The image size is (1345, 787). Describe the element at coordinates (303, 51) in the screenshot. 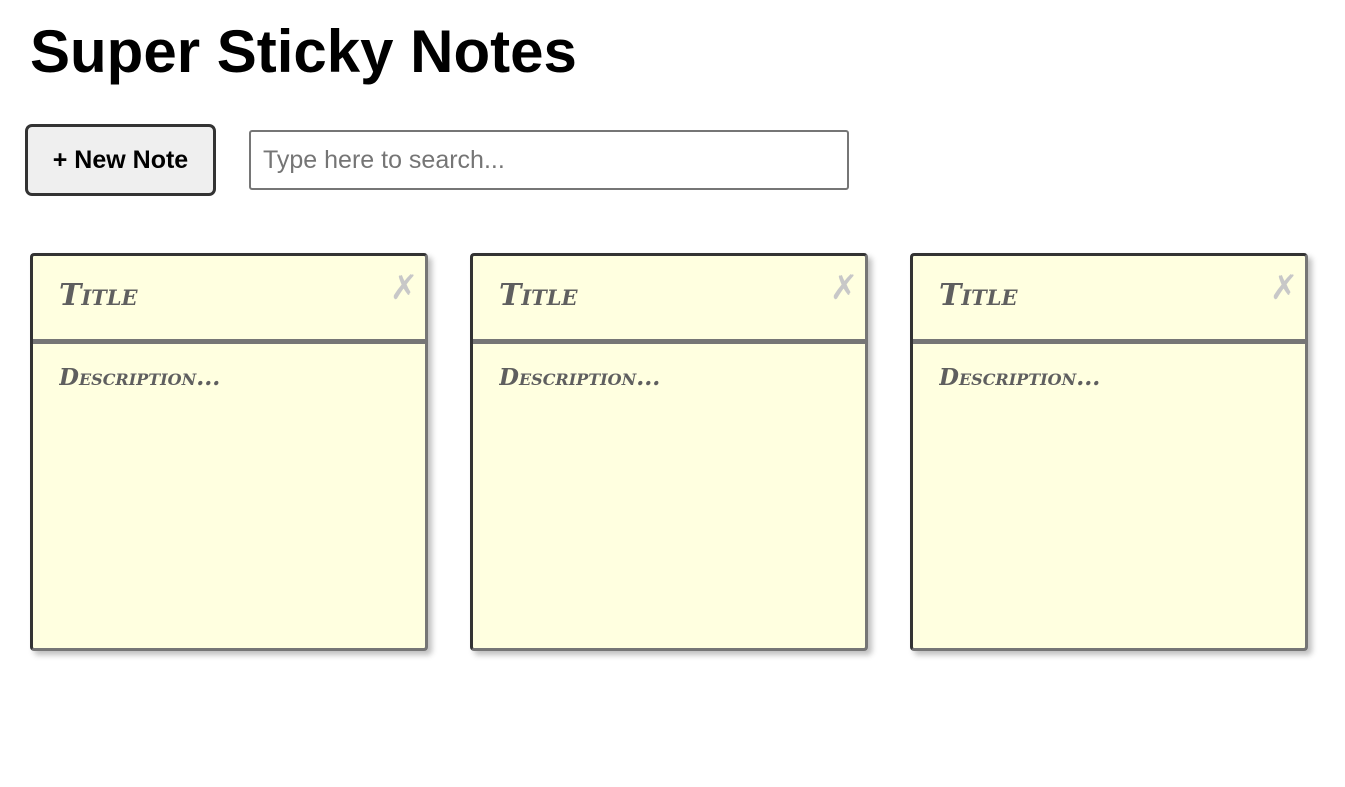

I see `page-title: Super Sticky Notes` at that location.